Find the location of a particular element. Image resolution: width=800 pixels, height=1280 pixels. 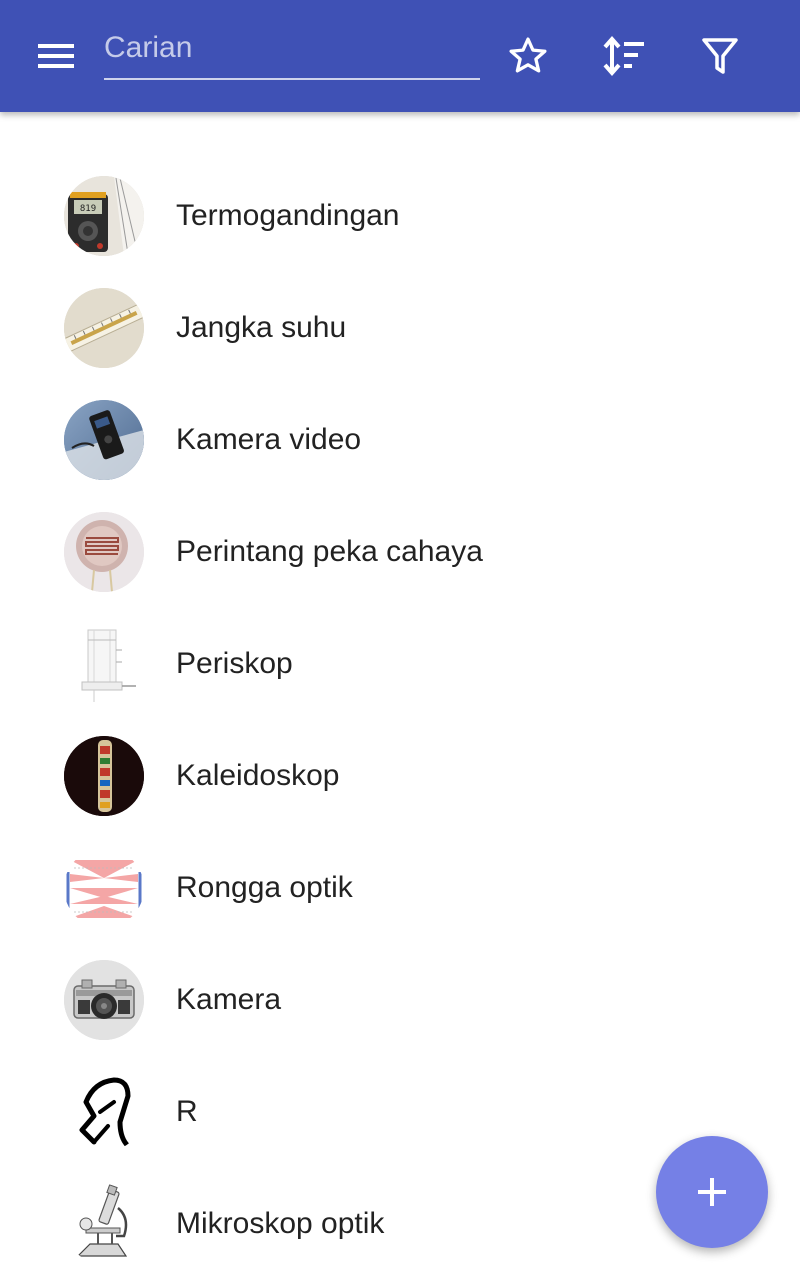

list-item: 819 Termogandingan is located at coordinates (400, 216).